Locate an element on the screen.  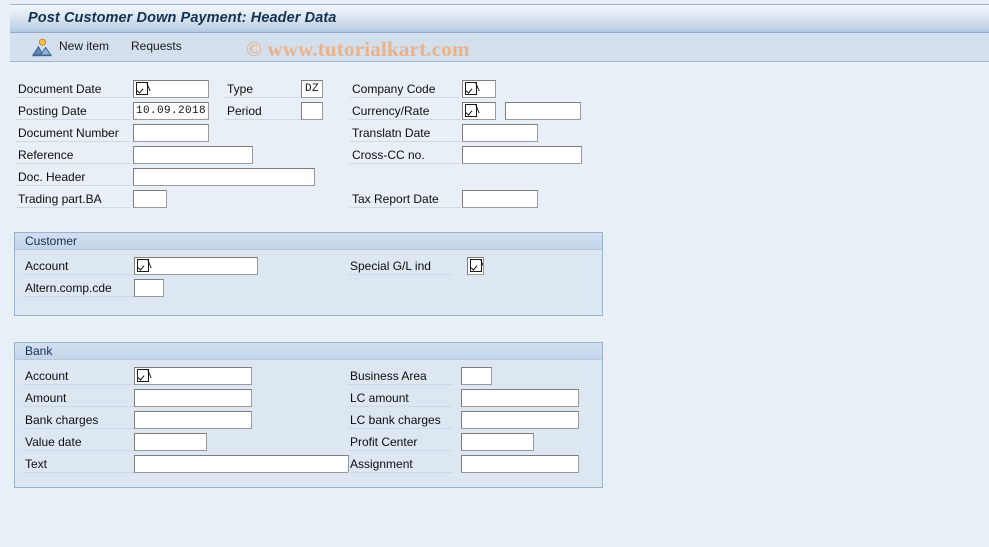
special-gl-ind-field is located at coordinates (475, 266).